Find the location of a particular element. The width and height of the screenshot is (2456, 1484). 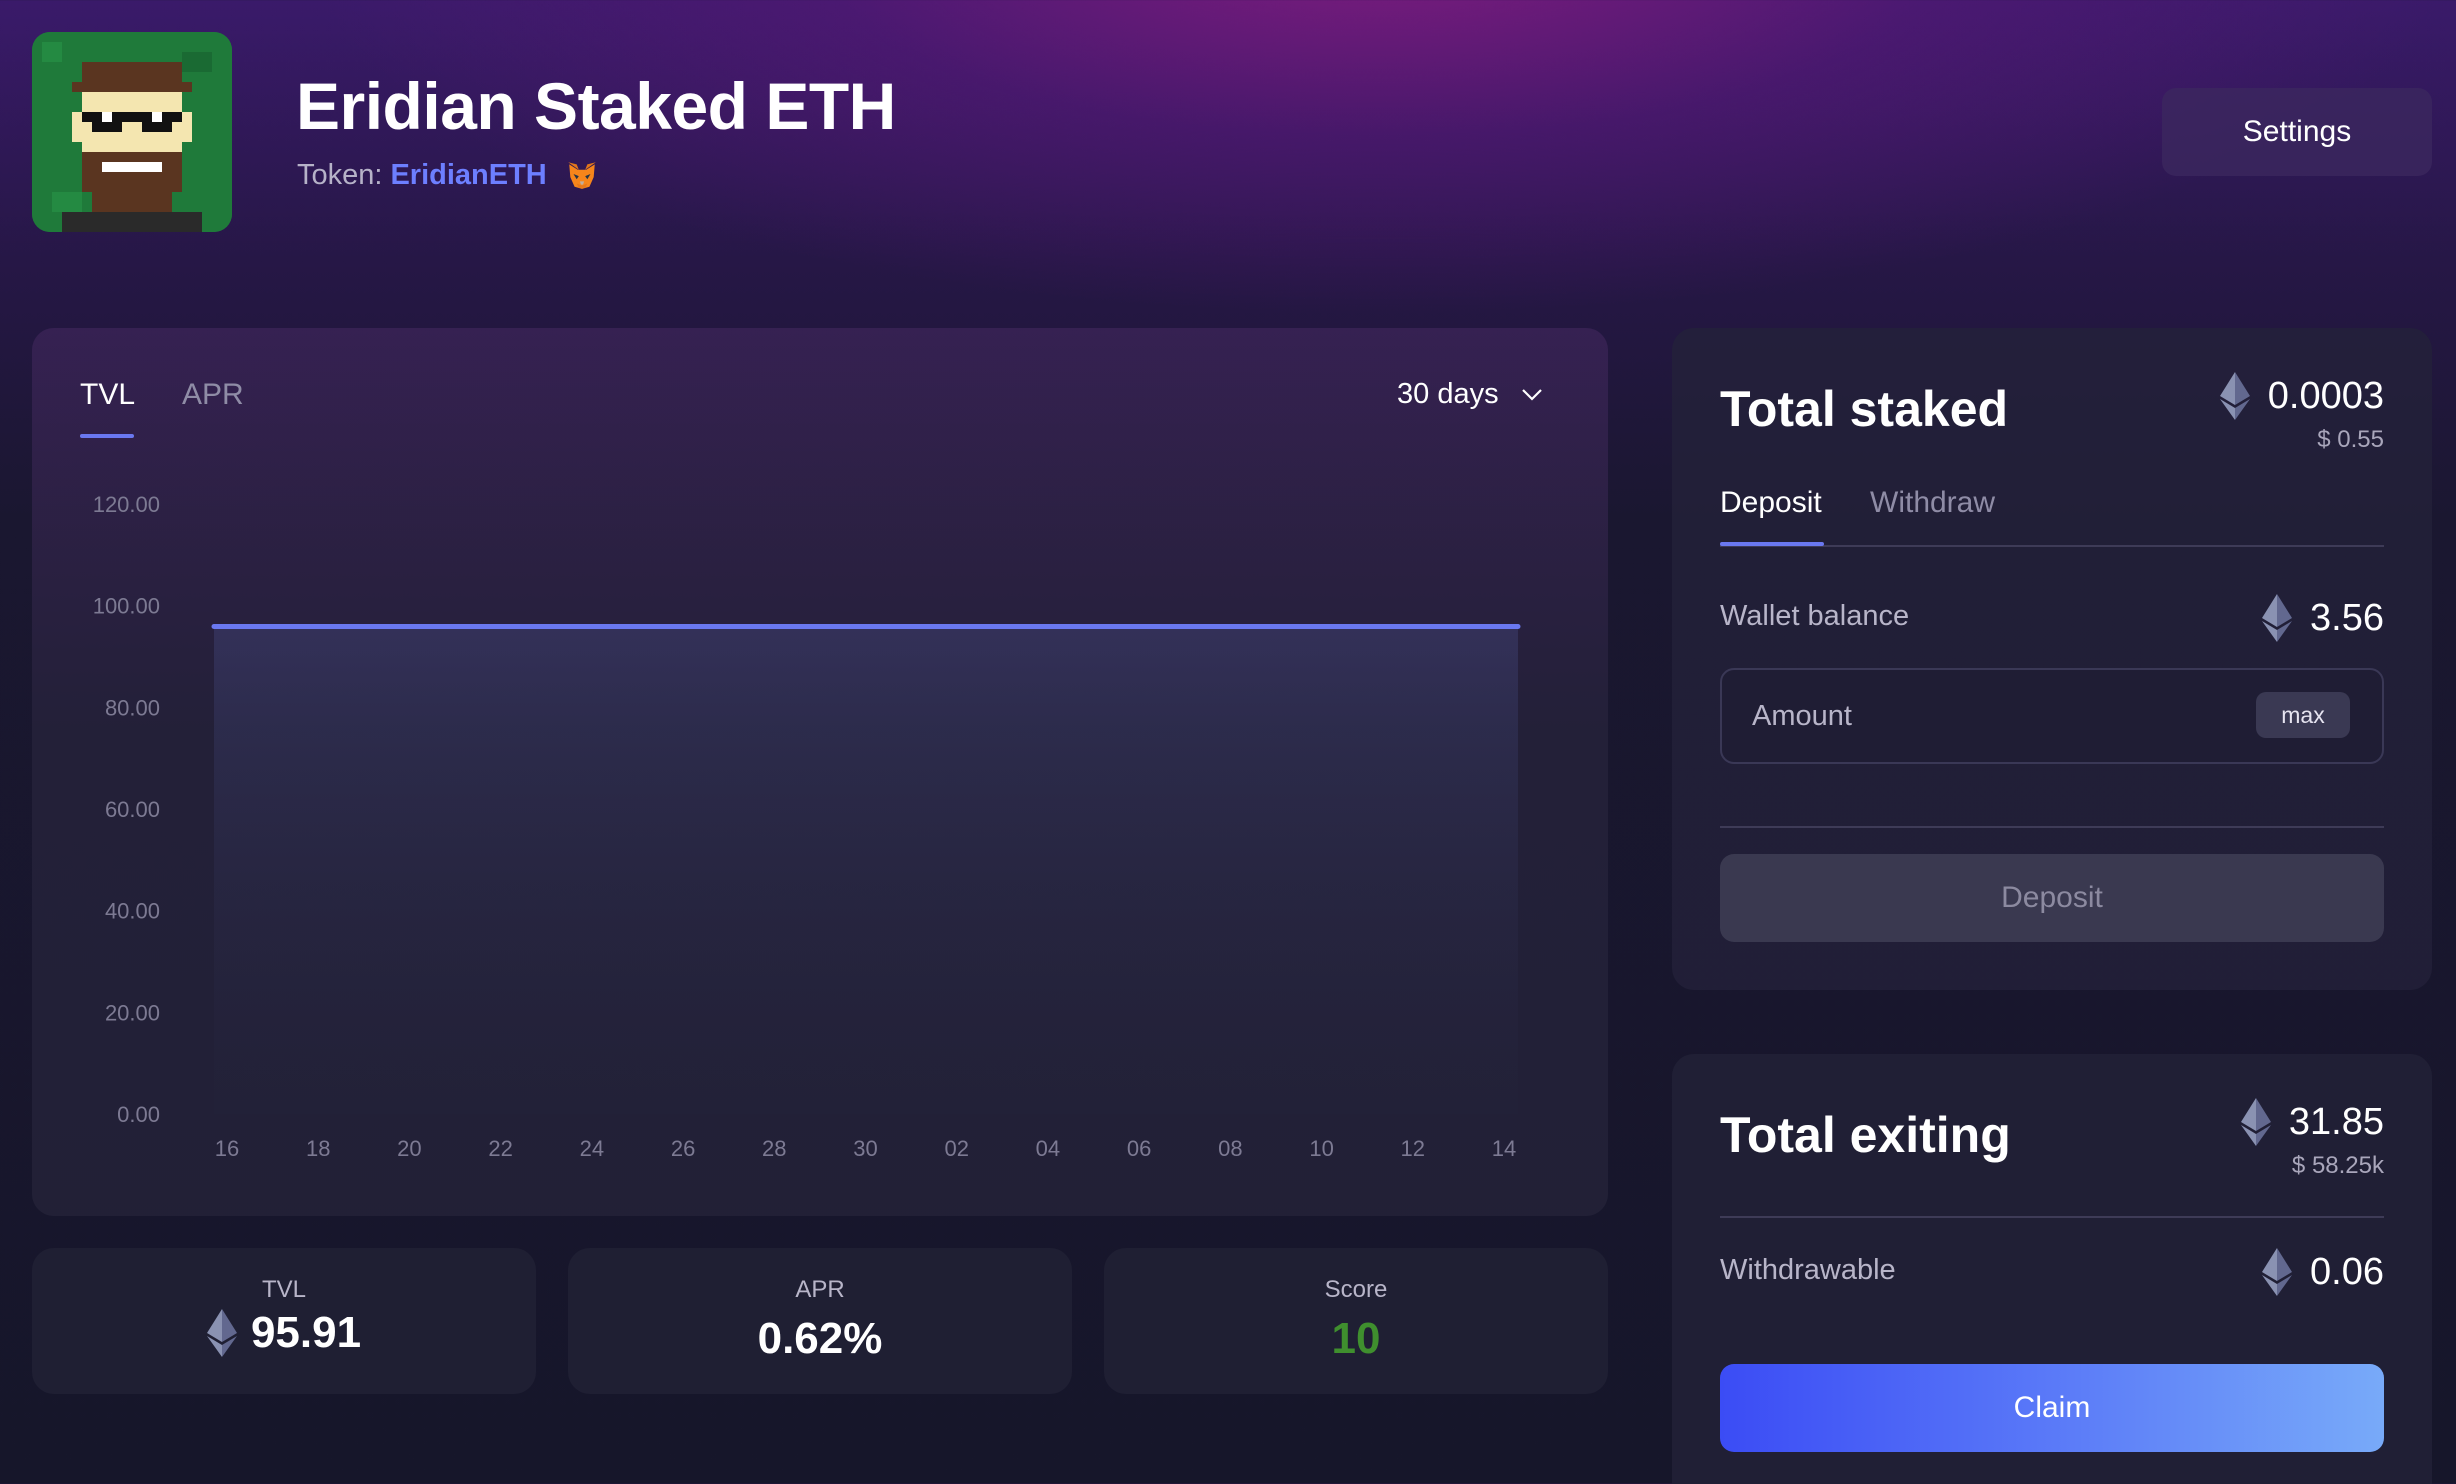

y-tick-label: 0.00 is located at coordinates (138, 1114).